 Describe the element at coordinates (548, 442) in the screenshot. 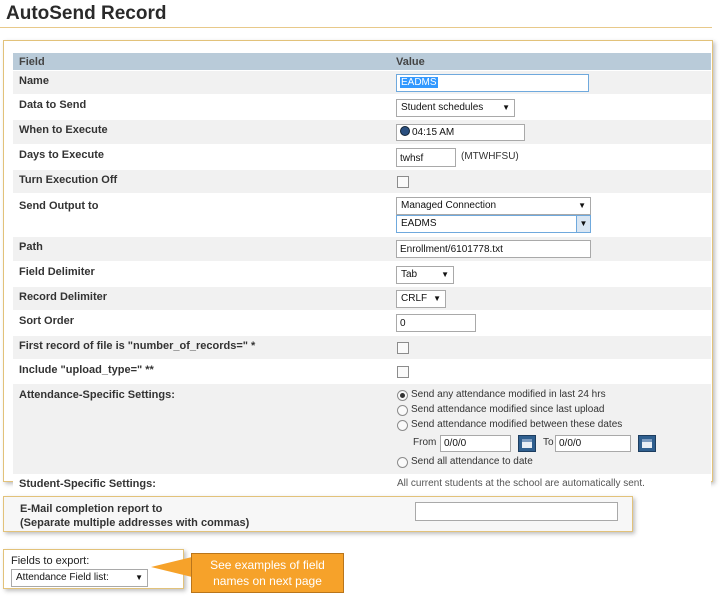

I see `to-label: To` at that location.